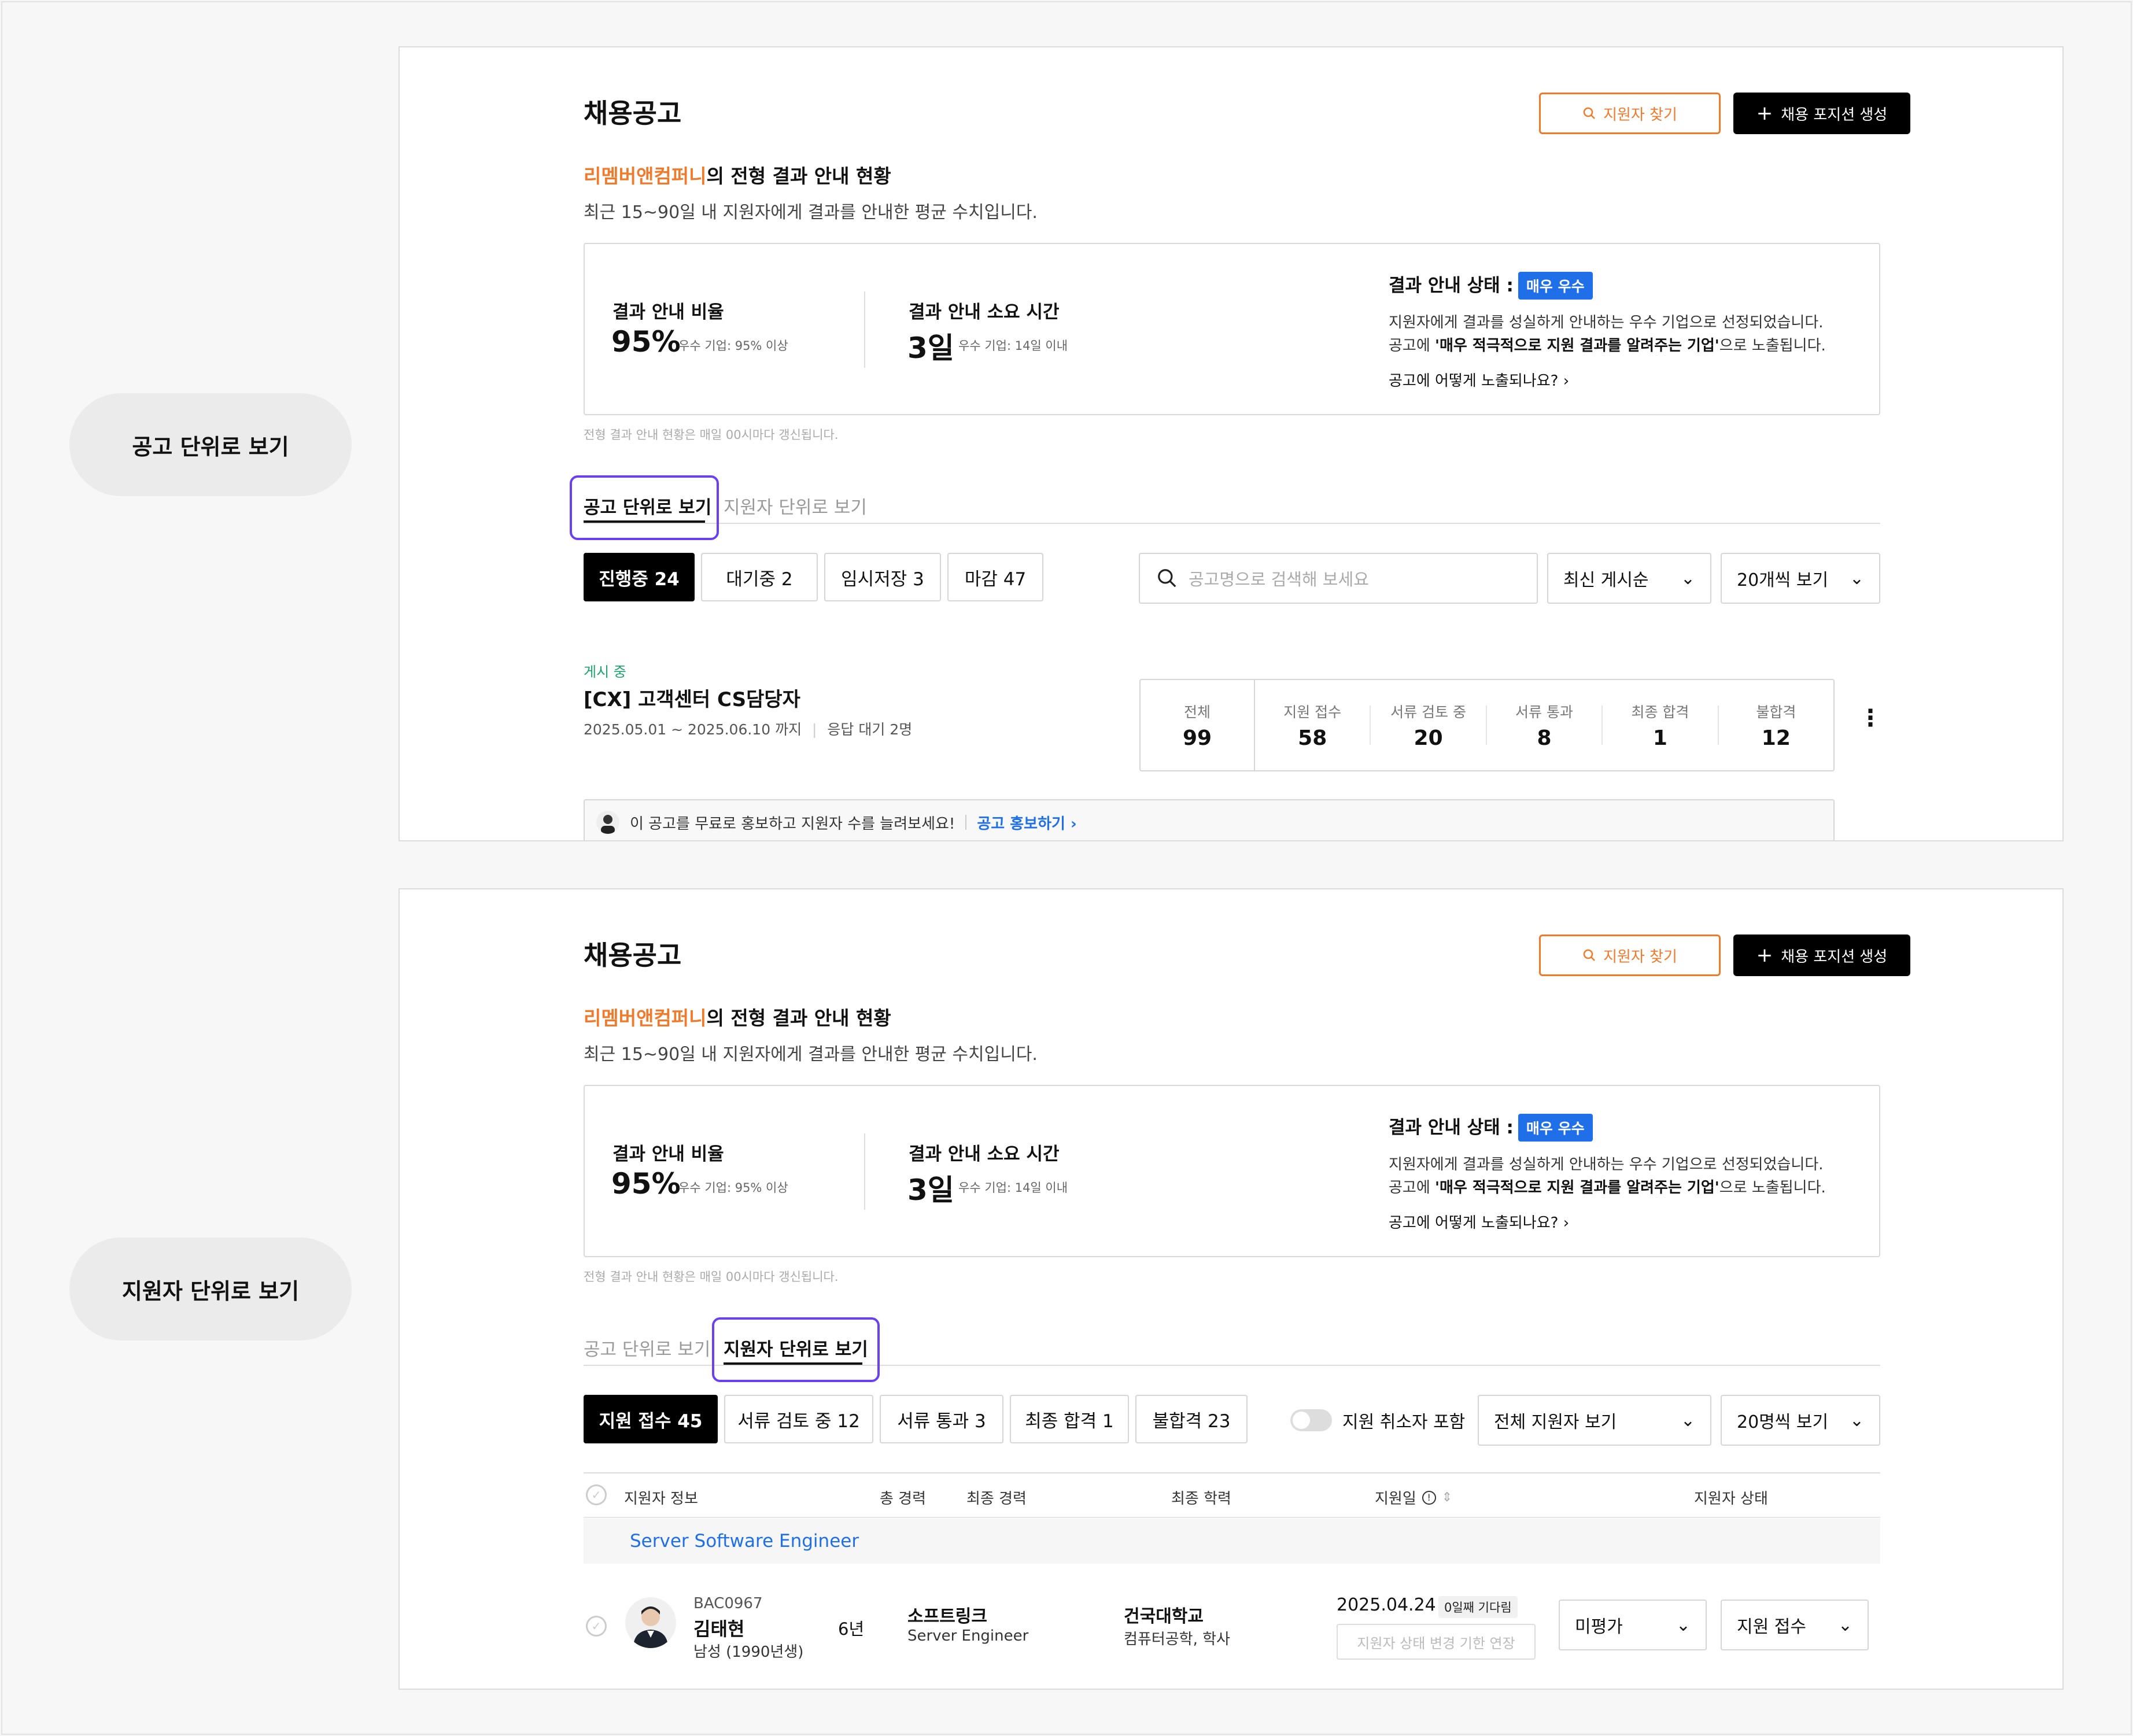 The image size is (2133, 1736). Describe the element at coordinates (1338, 578) in the screenshot. I see `job-search-input: 공고명으로 검색해 보세요` at that location.